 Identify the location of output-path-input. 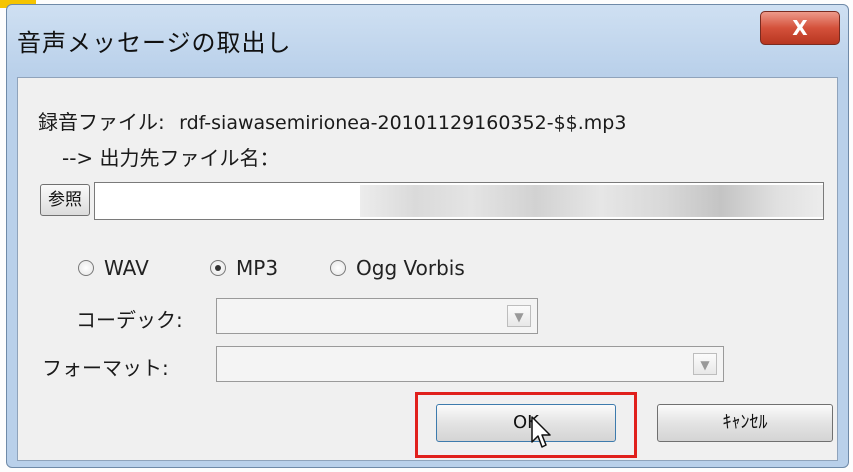
(459, 201).